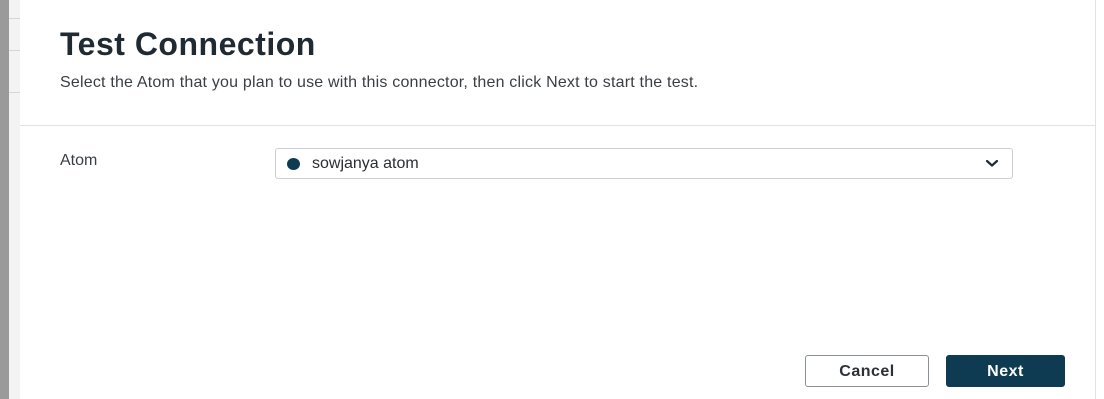 This screenshot has width=1104, height=399. Describe the element at coordinates (992, 163) in the screenshot. I see `chevron-down-icon` at that location.